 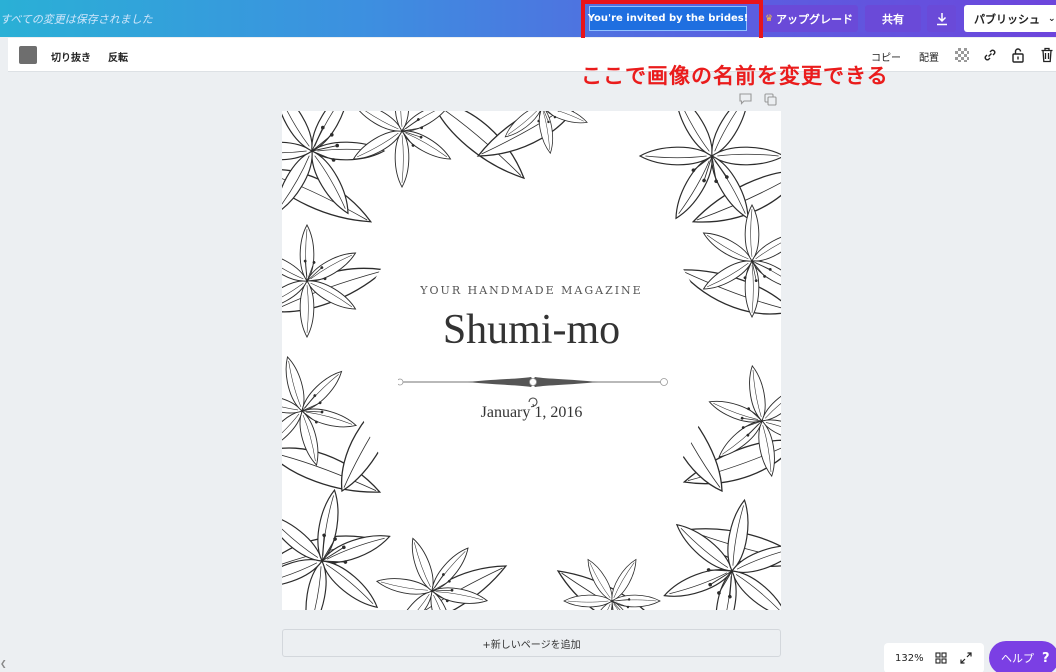 What do you see at coordinates (531, 413) in the screenshot?
I see `magazine-date: January 1, 2016` at bounding box center [531, 413].